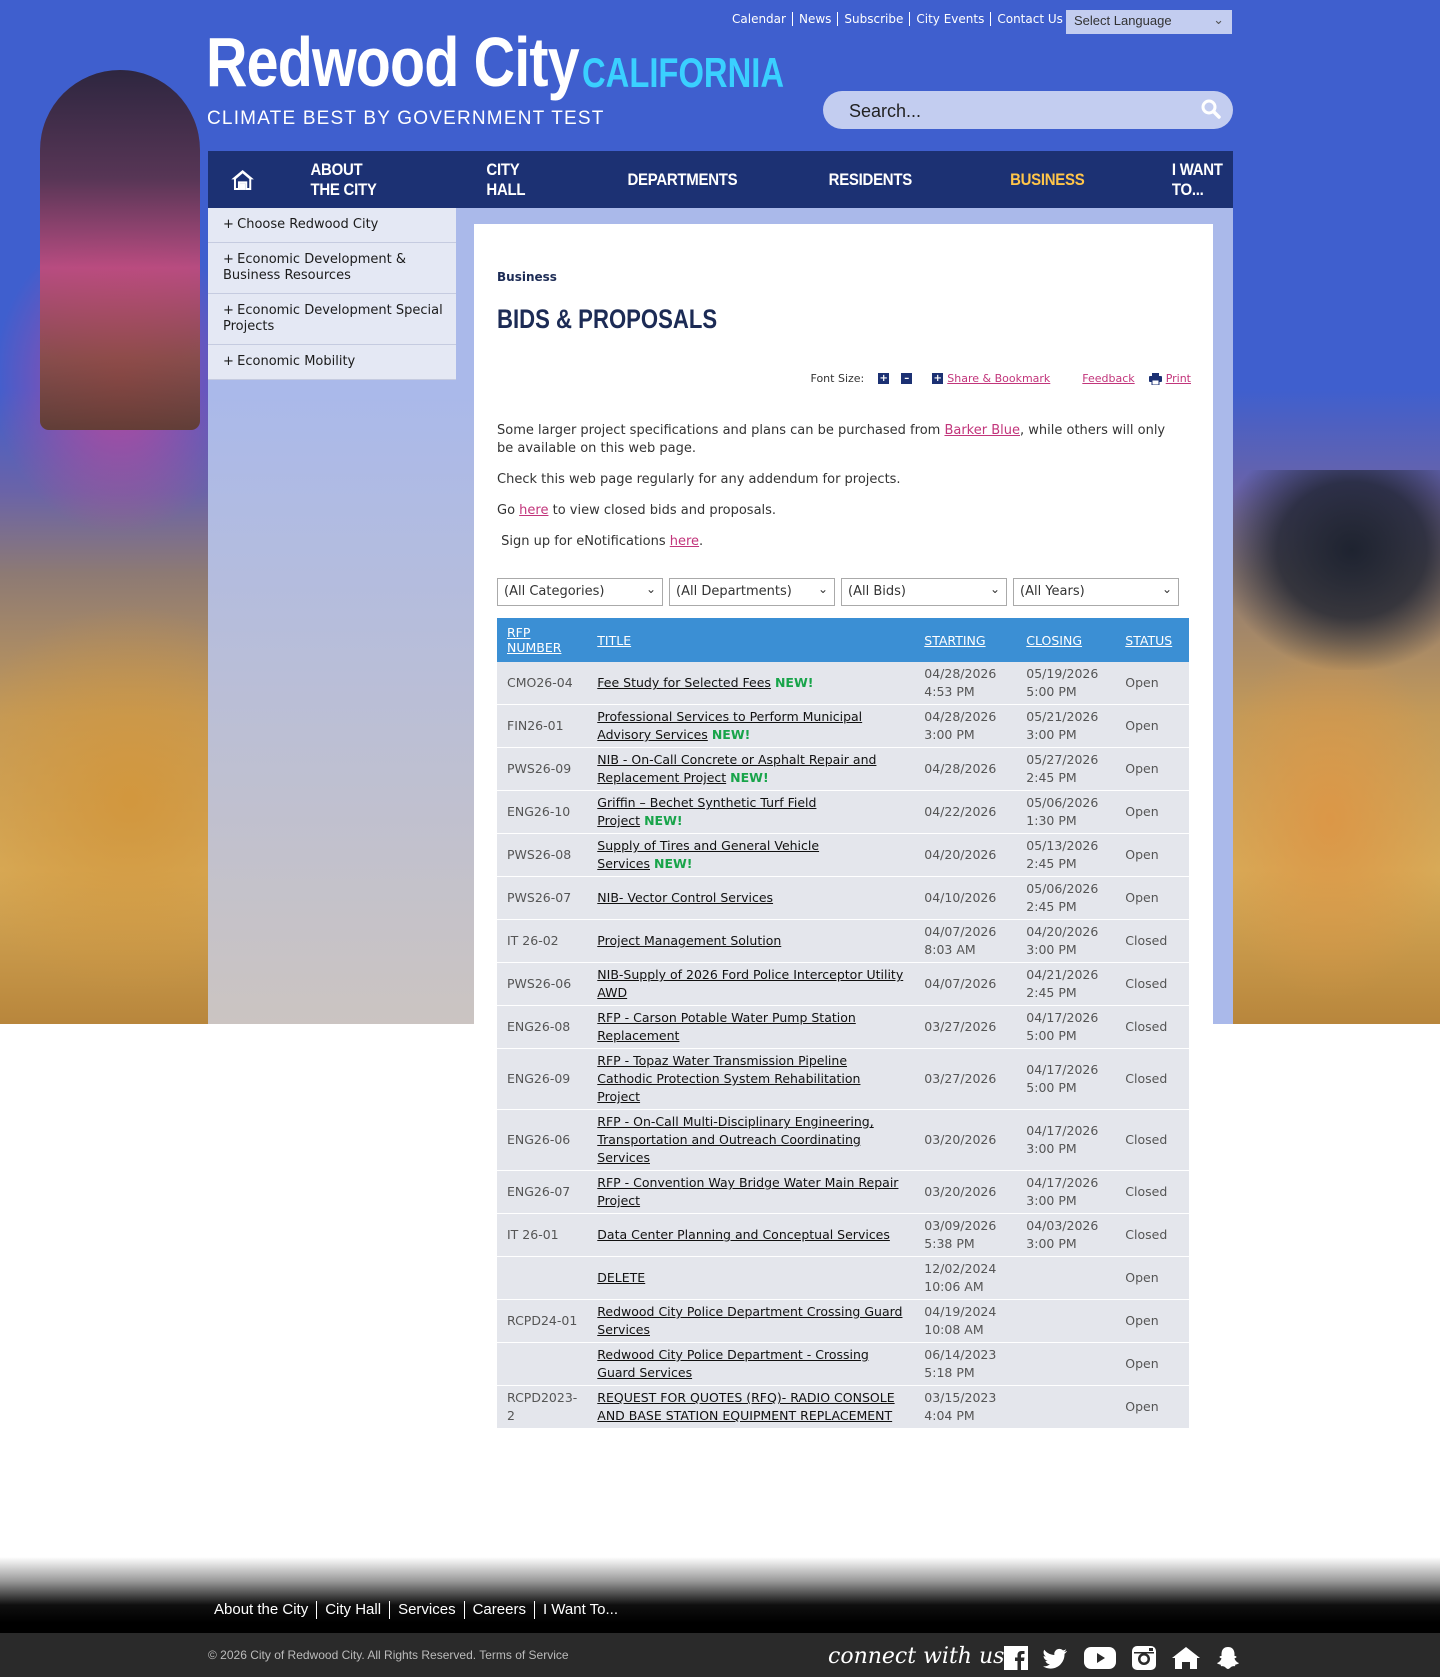 This screenshot has width=1440, height=1677. I want to click on closing-date-cell: 04/21/2026 2:45 PM, so click(1066, 984).